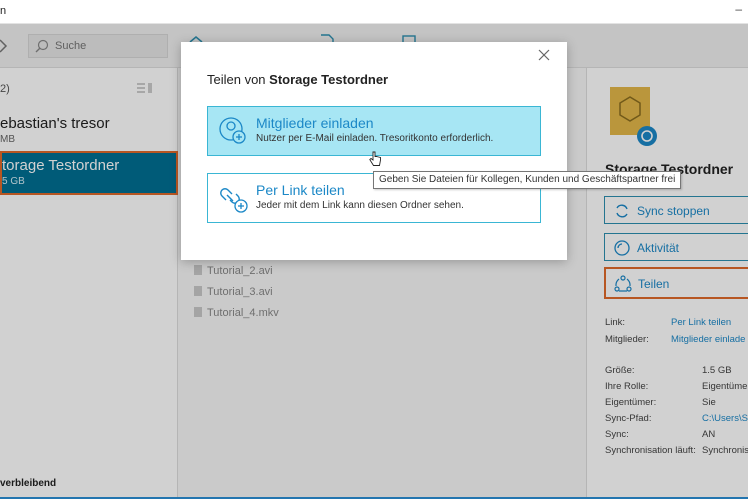  Describe the element at coordinates (544, 55) in the screenshot. I see `close-icon` at that location.